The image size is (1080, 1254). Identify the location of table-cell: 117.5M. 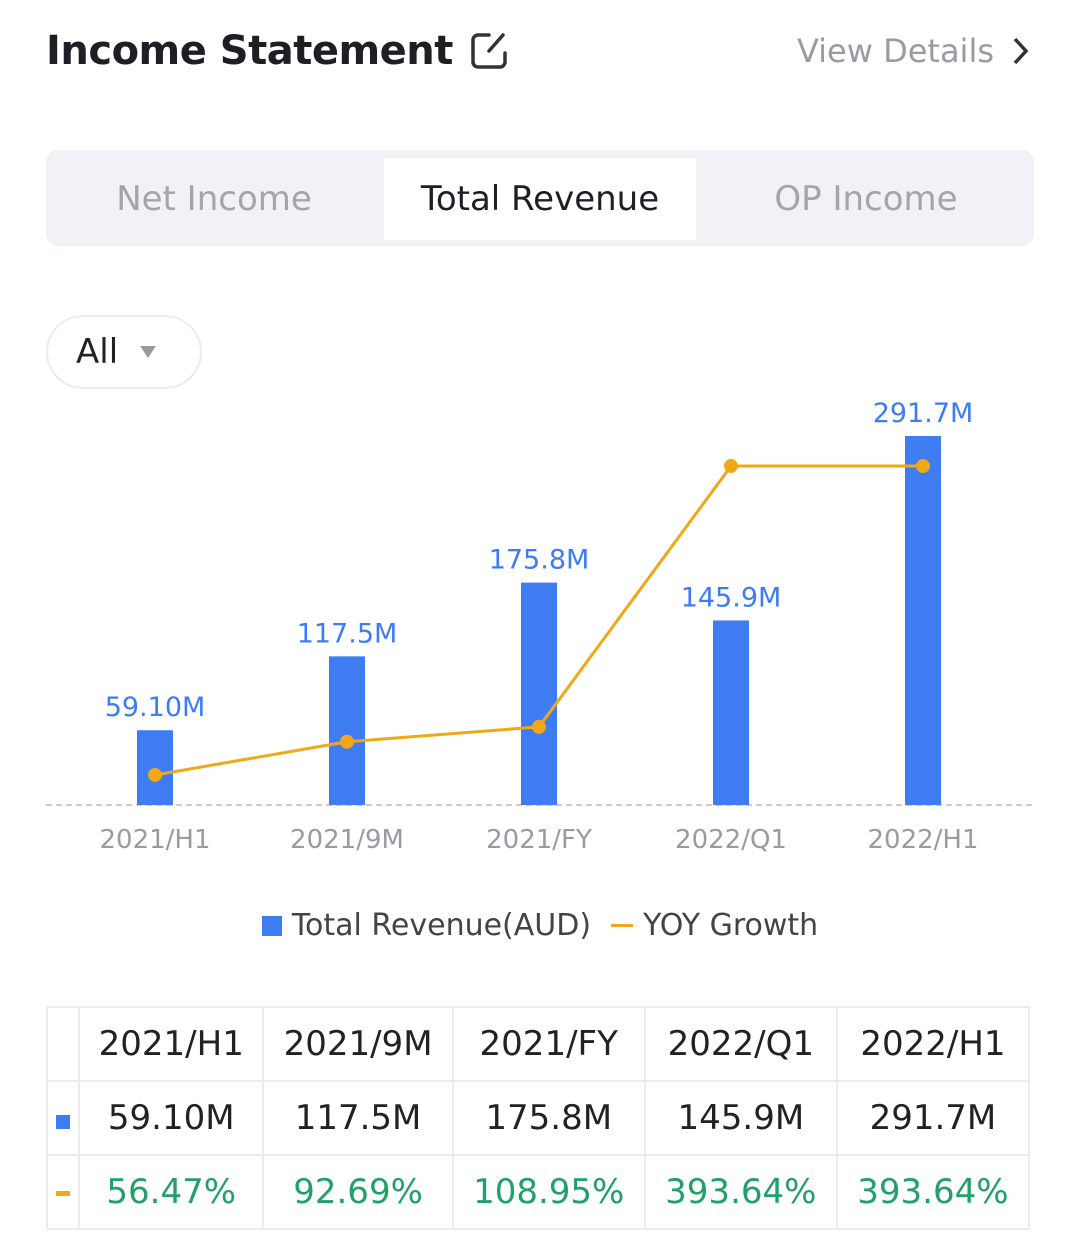
(358, 1118).